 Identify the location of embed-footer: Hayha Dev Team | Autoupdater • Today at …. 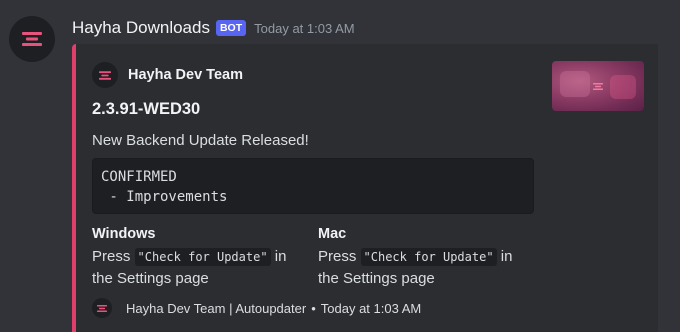
(256, 308).